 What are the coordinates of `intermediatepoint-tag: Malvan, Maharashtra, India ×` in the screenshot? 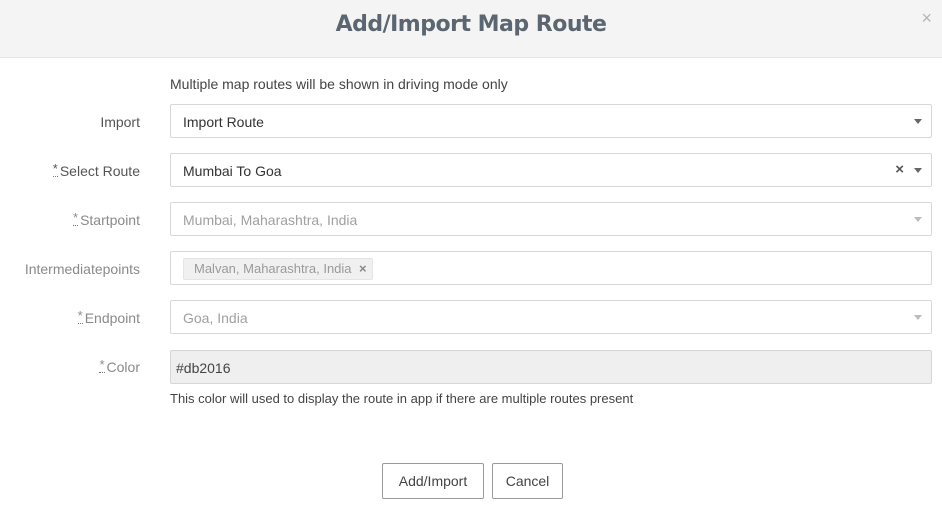 It's located at (278, 269).